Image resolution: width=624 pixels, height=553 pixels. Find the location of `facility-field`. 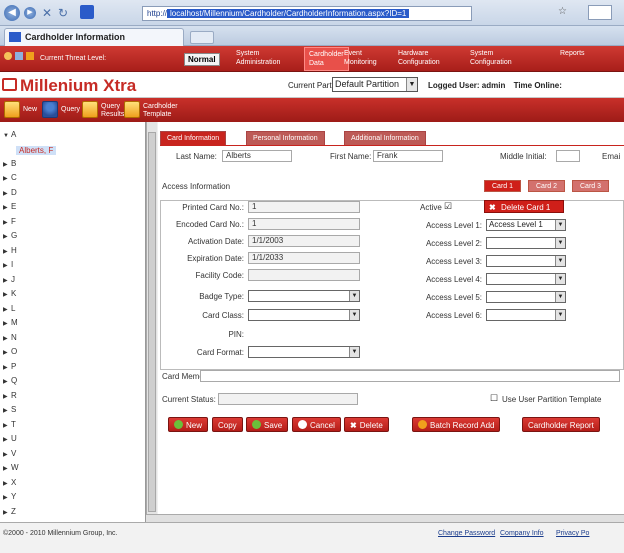

facility-field is located at coordinates (304, 275).